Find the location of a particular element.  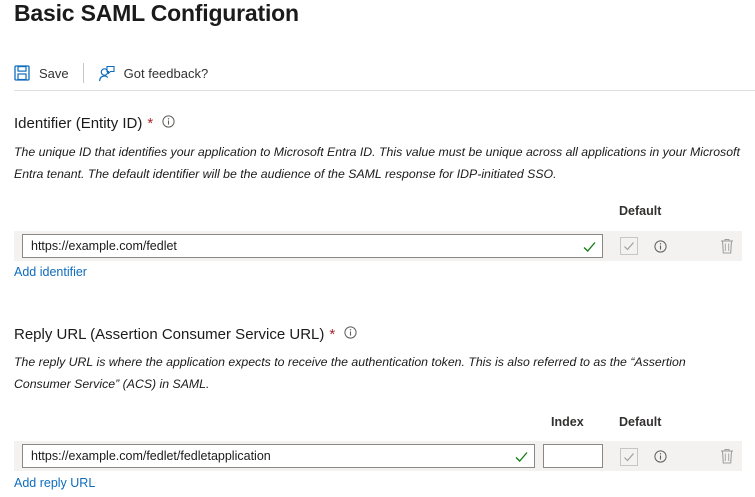

reply-url-index-box is located at coordinates (573, 456).